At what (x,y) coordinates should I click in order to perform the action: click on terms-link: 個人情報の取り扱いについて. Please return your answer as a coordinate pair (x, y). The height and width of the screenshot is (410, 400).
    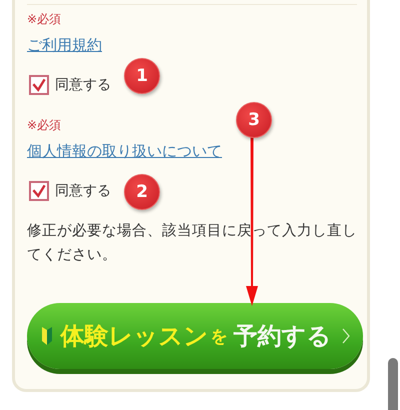
    Looking at the image, I should click on (124, 151).